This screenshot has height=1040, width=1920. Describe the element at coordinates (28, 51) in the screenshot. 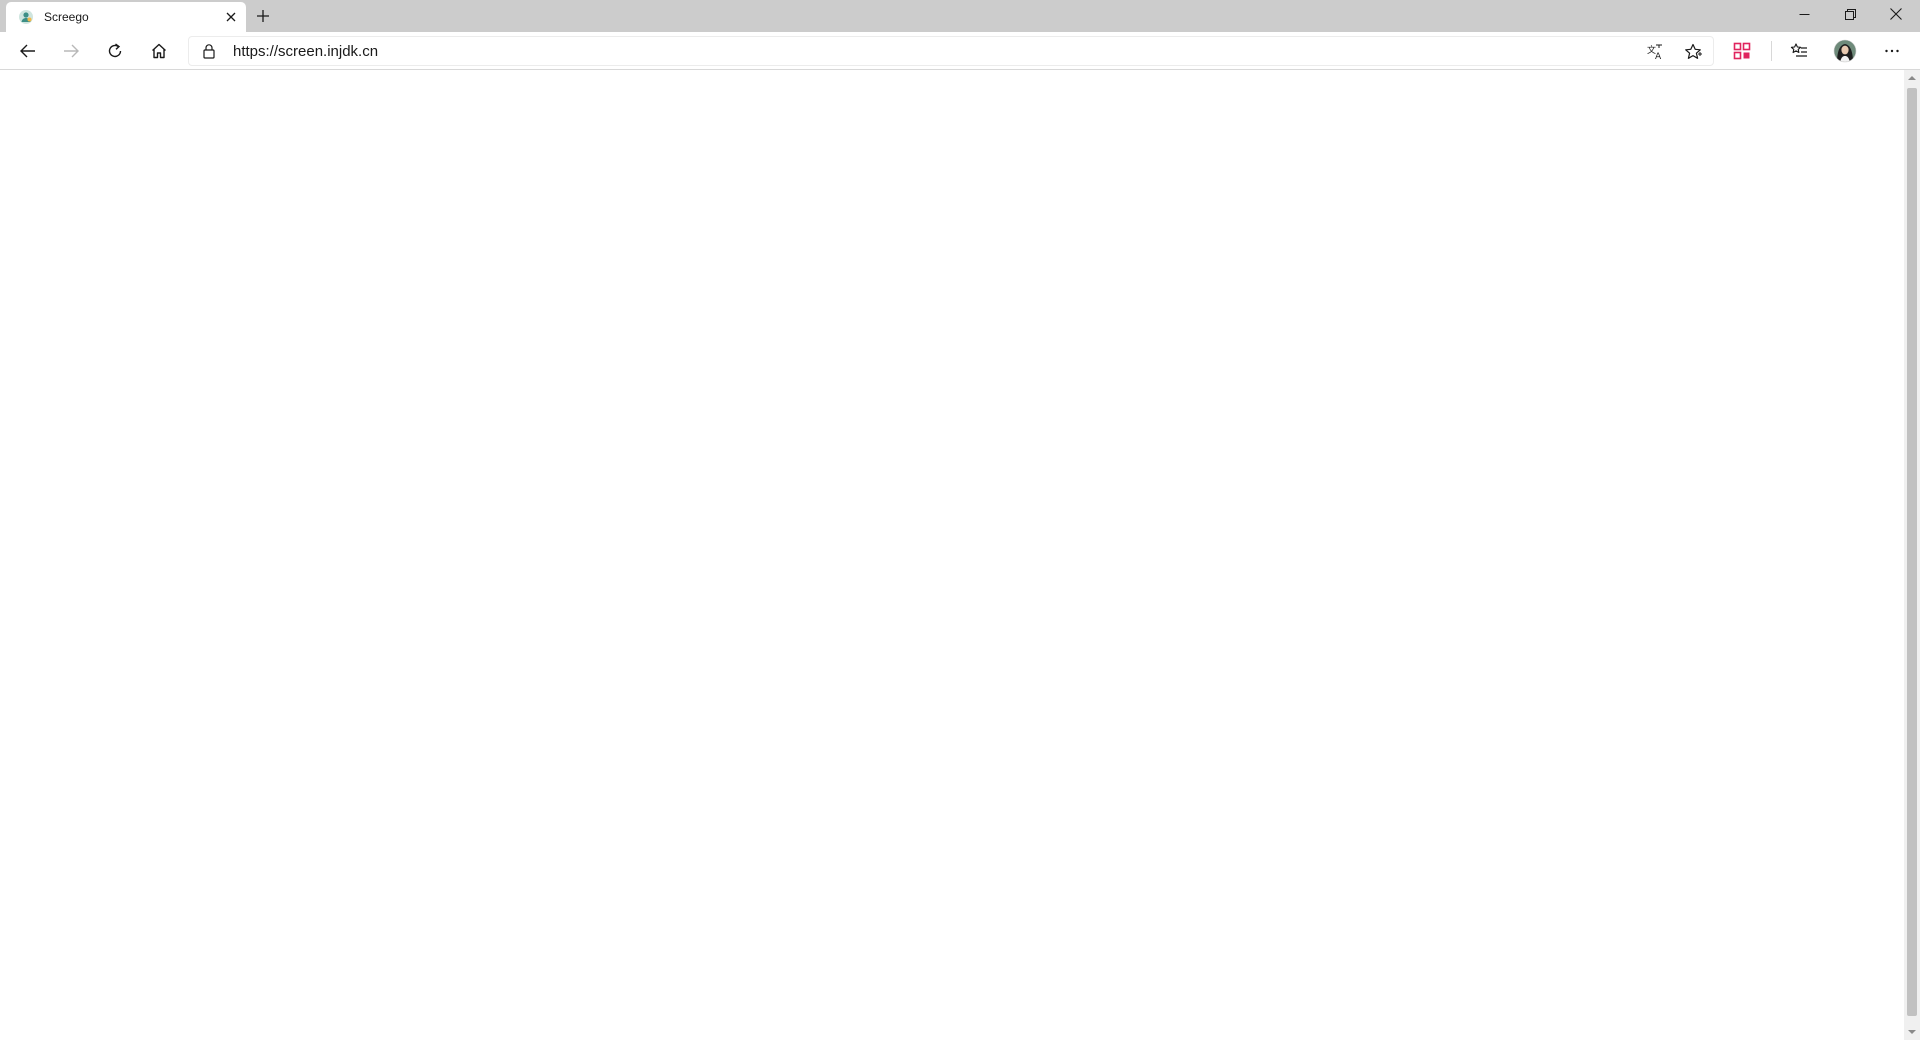

I see `back-arrow-icon` at that location.